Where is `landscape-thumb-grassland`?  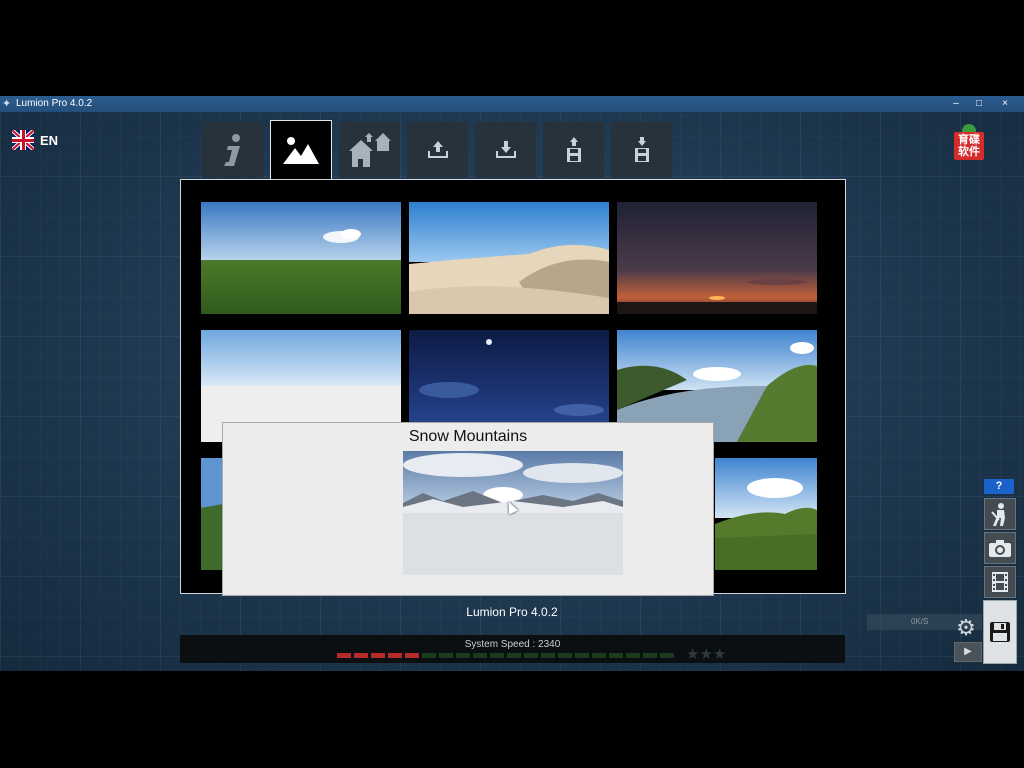
landscape-thumb-grassland is located at coordinates (301, 258).